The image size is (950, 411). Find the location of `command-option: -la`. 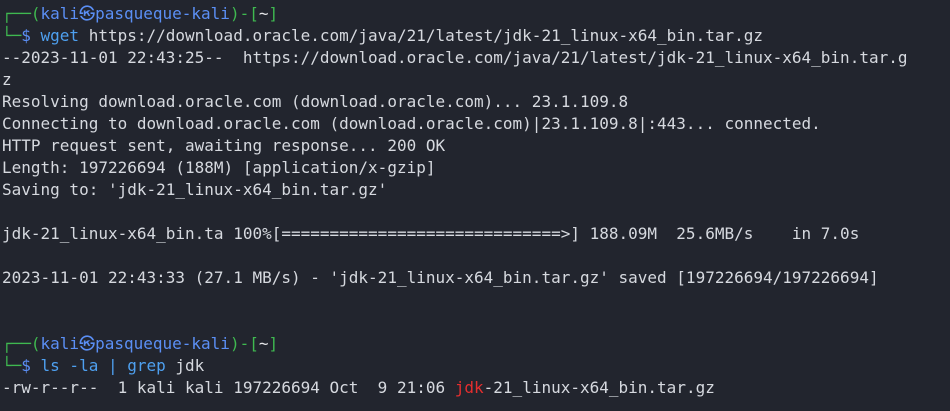

command-option: -la is located at coordinates (79, 365).